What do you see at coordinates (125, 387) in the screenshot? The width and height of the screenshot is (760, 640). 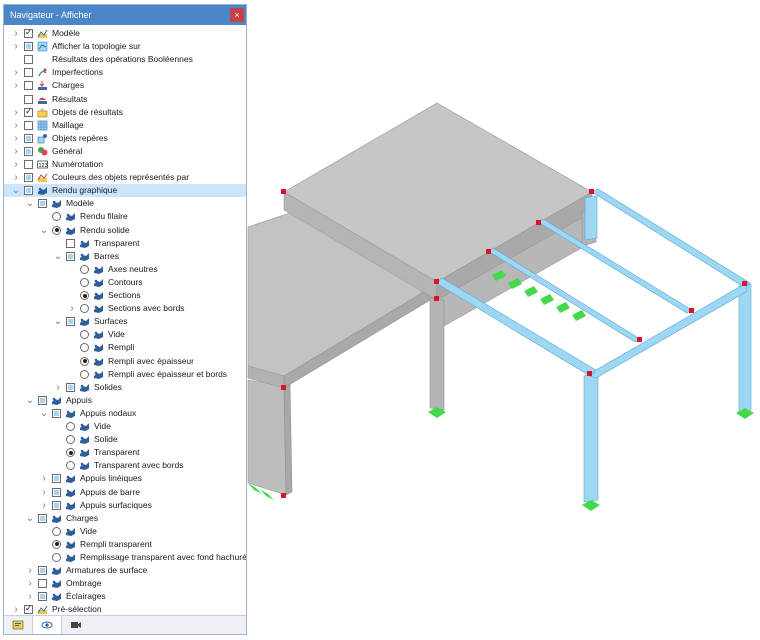 I see `tree-item: › Solides` at bounding box center [125, 387].